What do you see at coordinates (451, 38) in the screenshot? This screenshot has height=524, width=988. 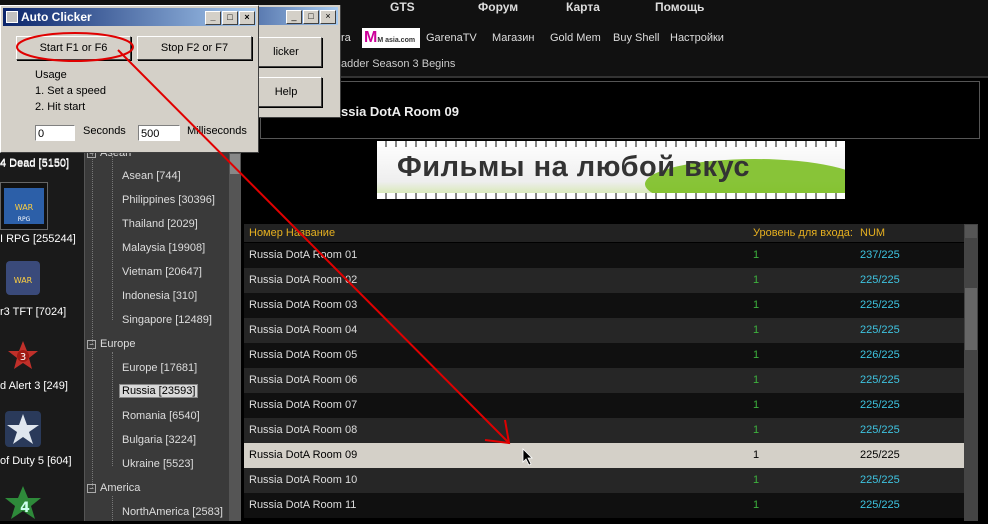 I see `nav-garenatv: GarenaTV` at bounding box center [451, 38].